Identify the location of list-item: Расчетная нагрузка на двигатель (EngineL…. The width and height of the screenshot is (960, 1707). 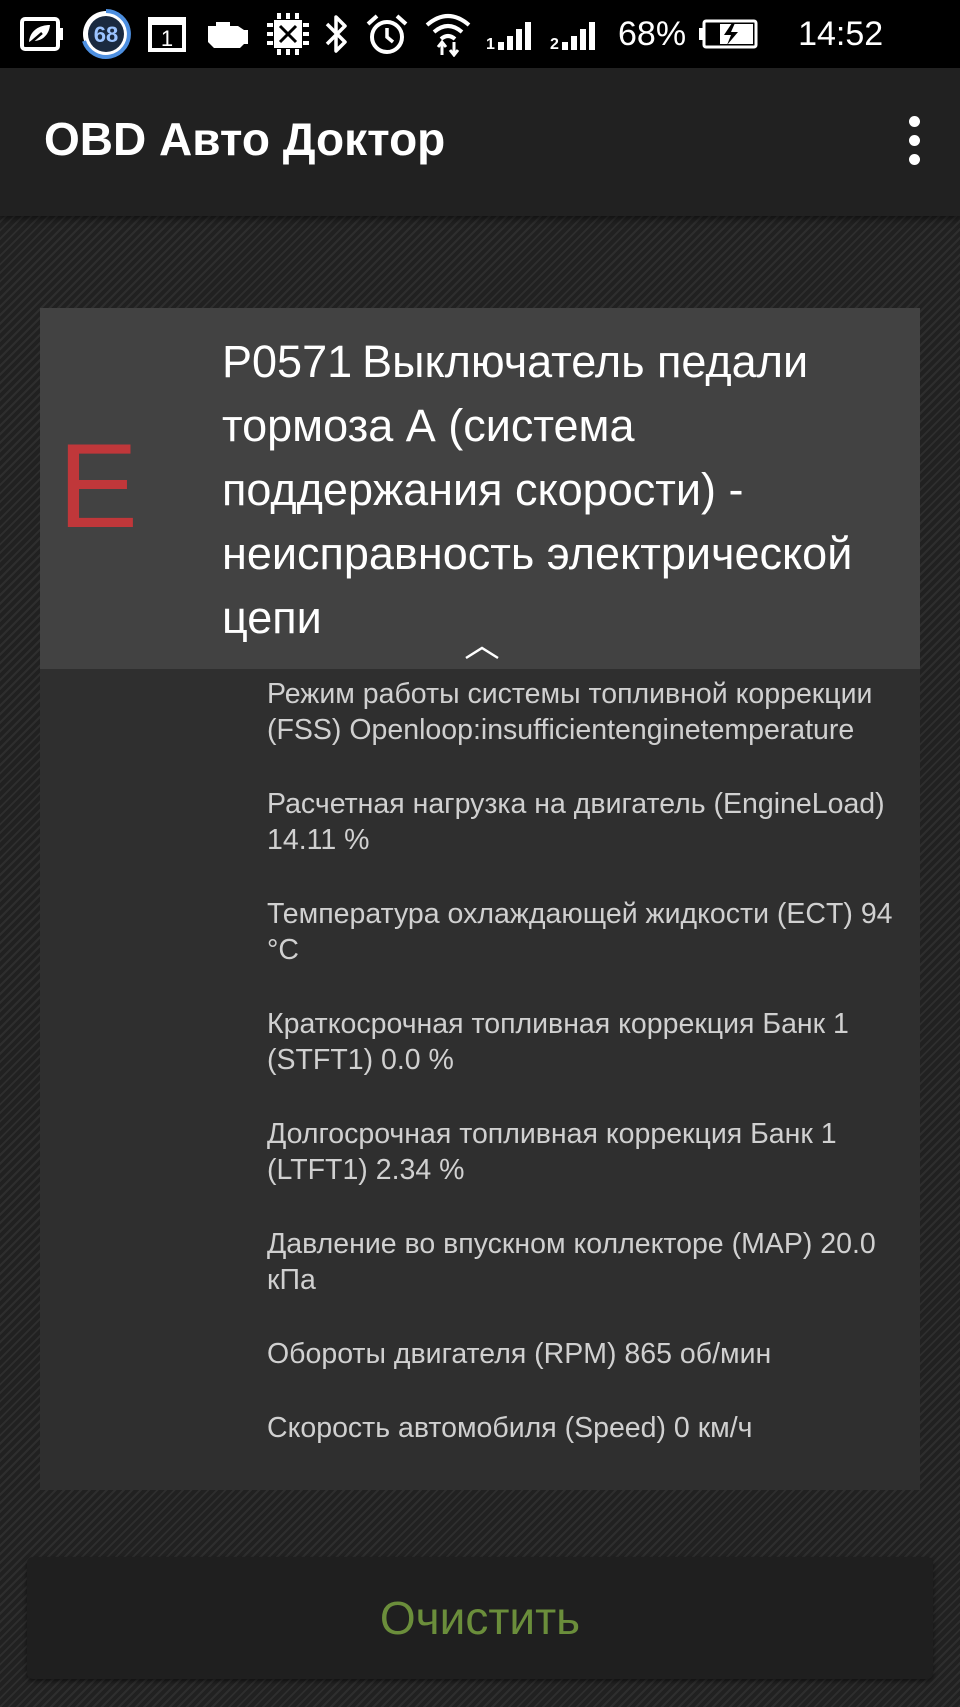
(576, 822).